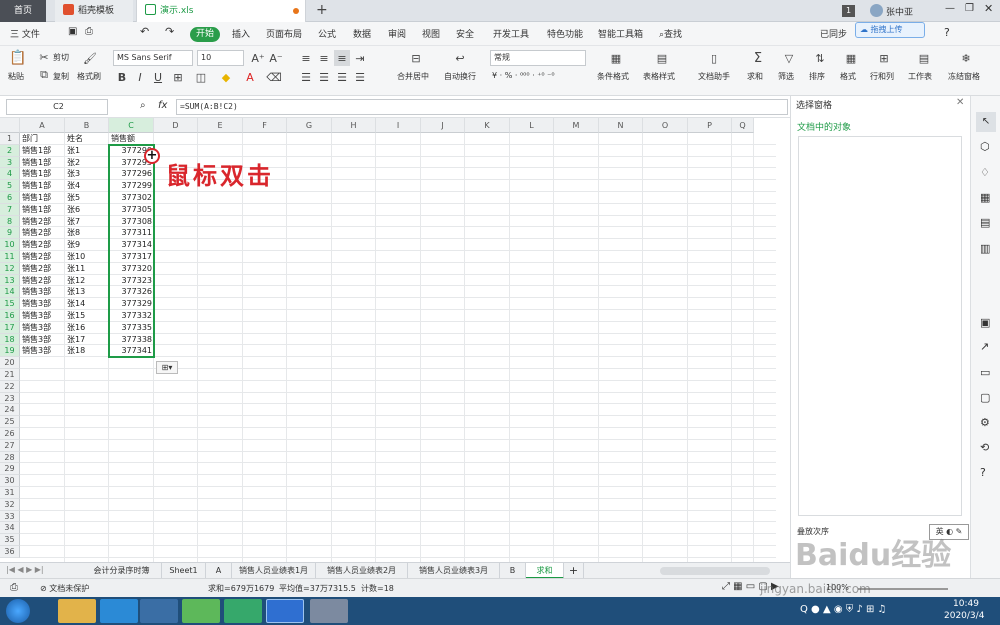 The height and width of the screenshot is (625, 1000). I want to click on column-header: J, so click(443, 125).